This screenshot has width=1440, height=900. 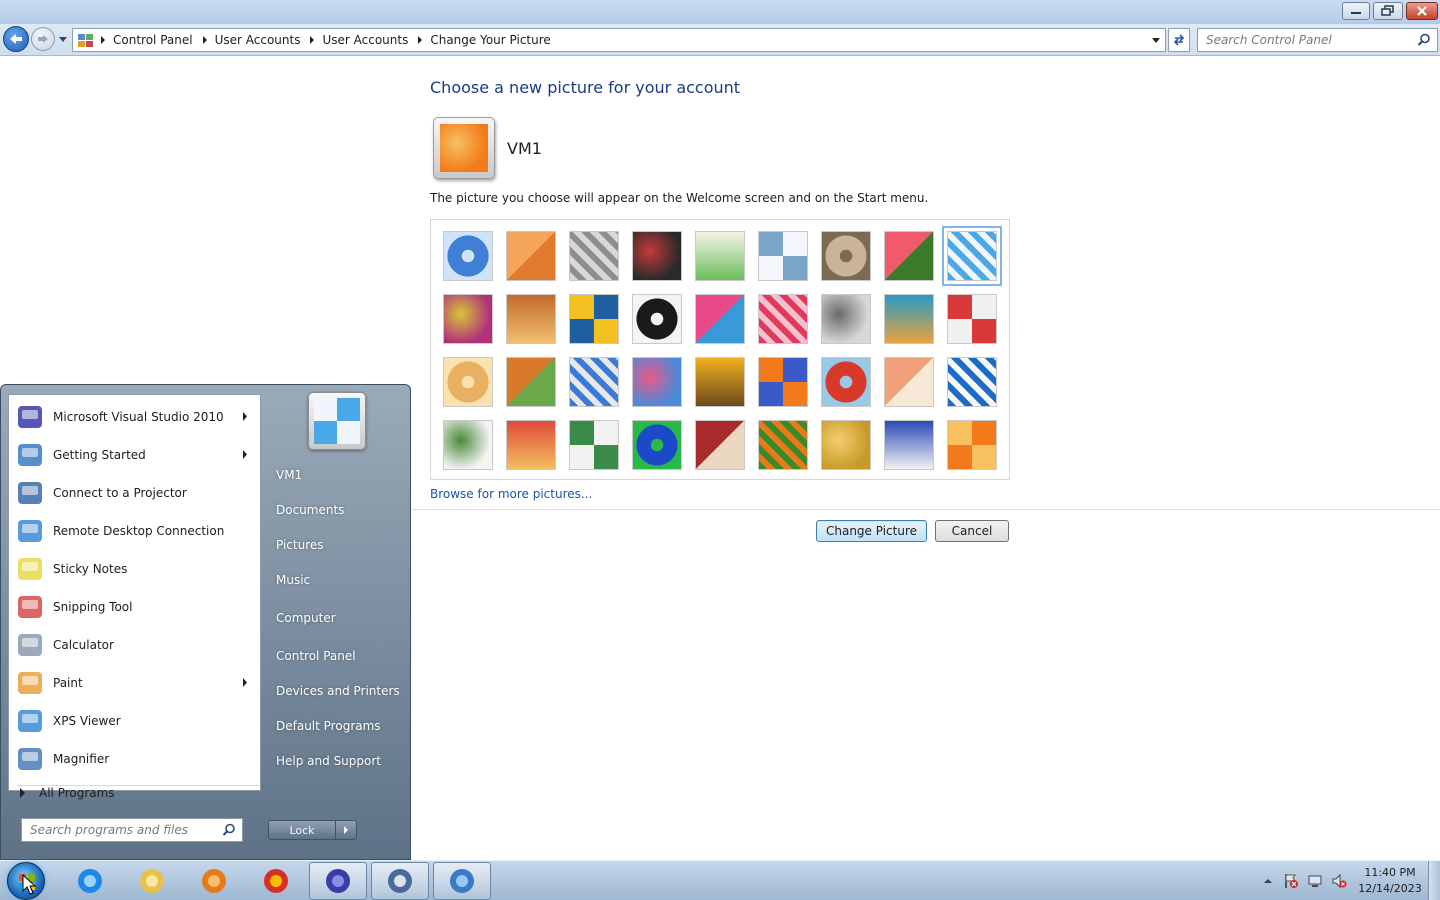 What do you see at coordinates (468, 319) in the screenshot?
I see `picture-option-striped-ball` at bounding box center [468, 319].